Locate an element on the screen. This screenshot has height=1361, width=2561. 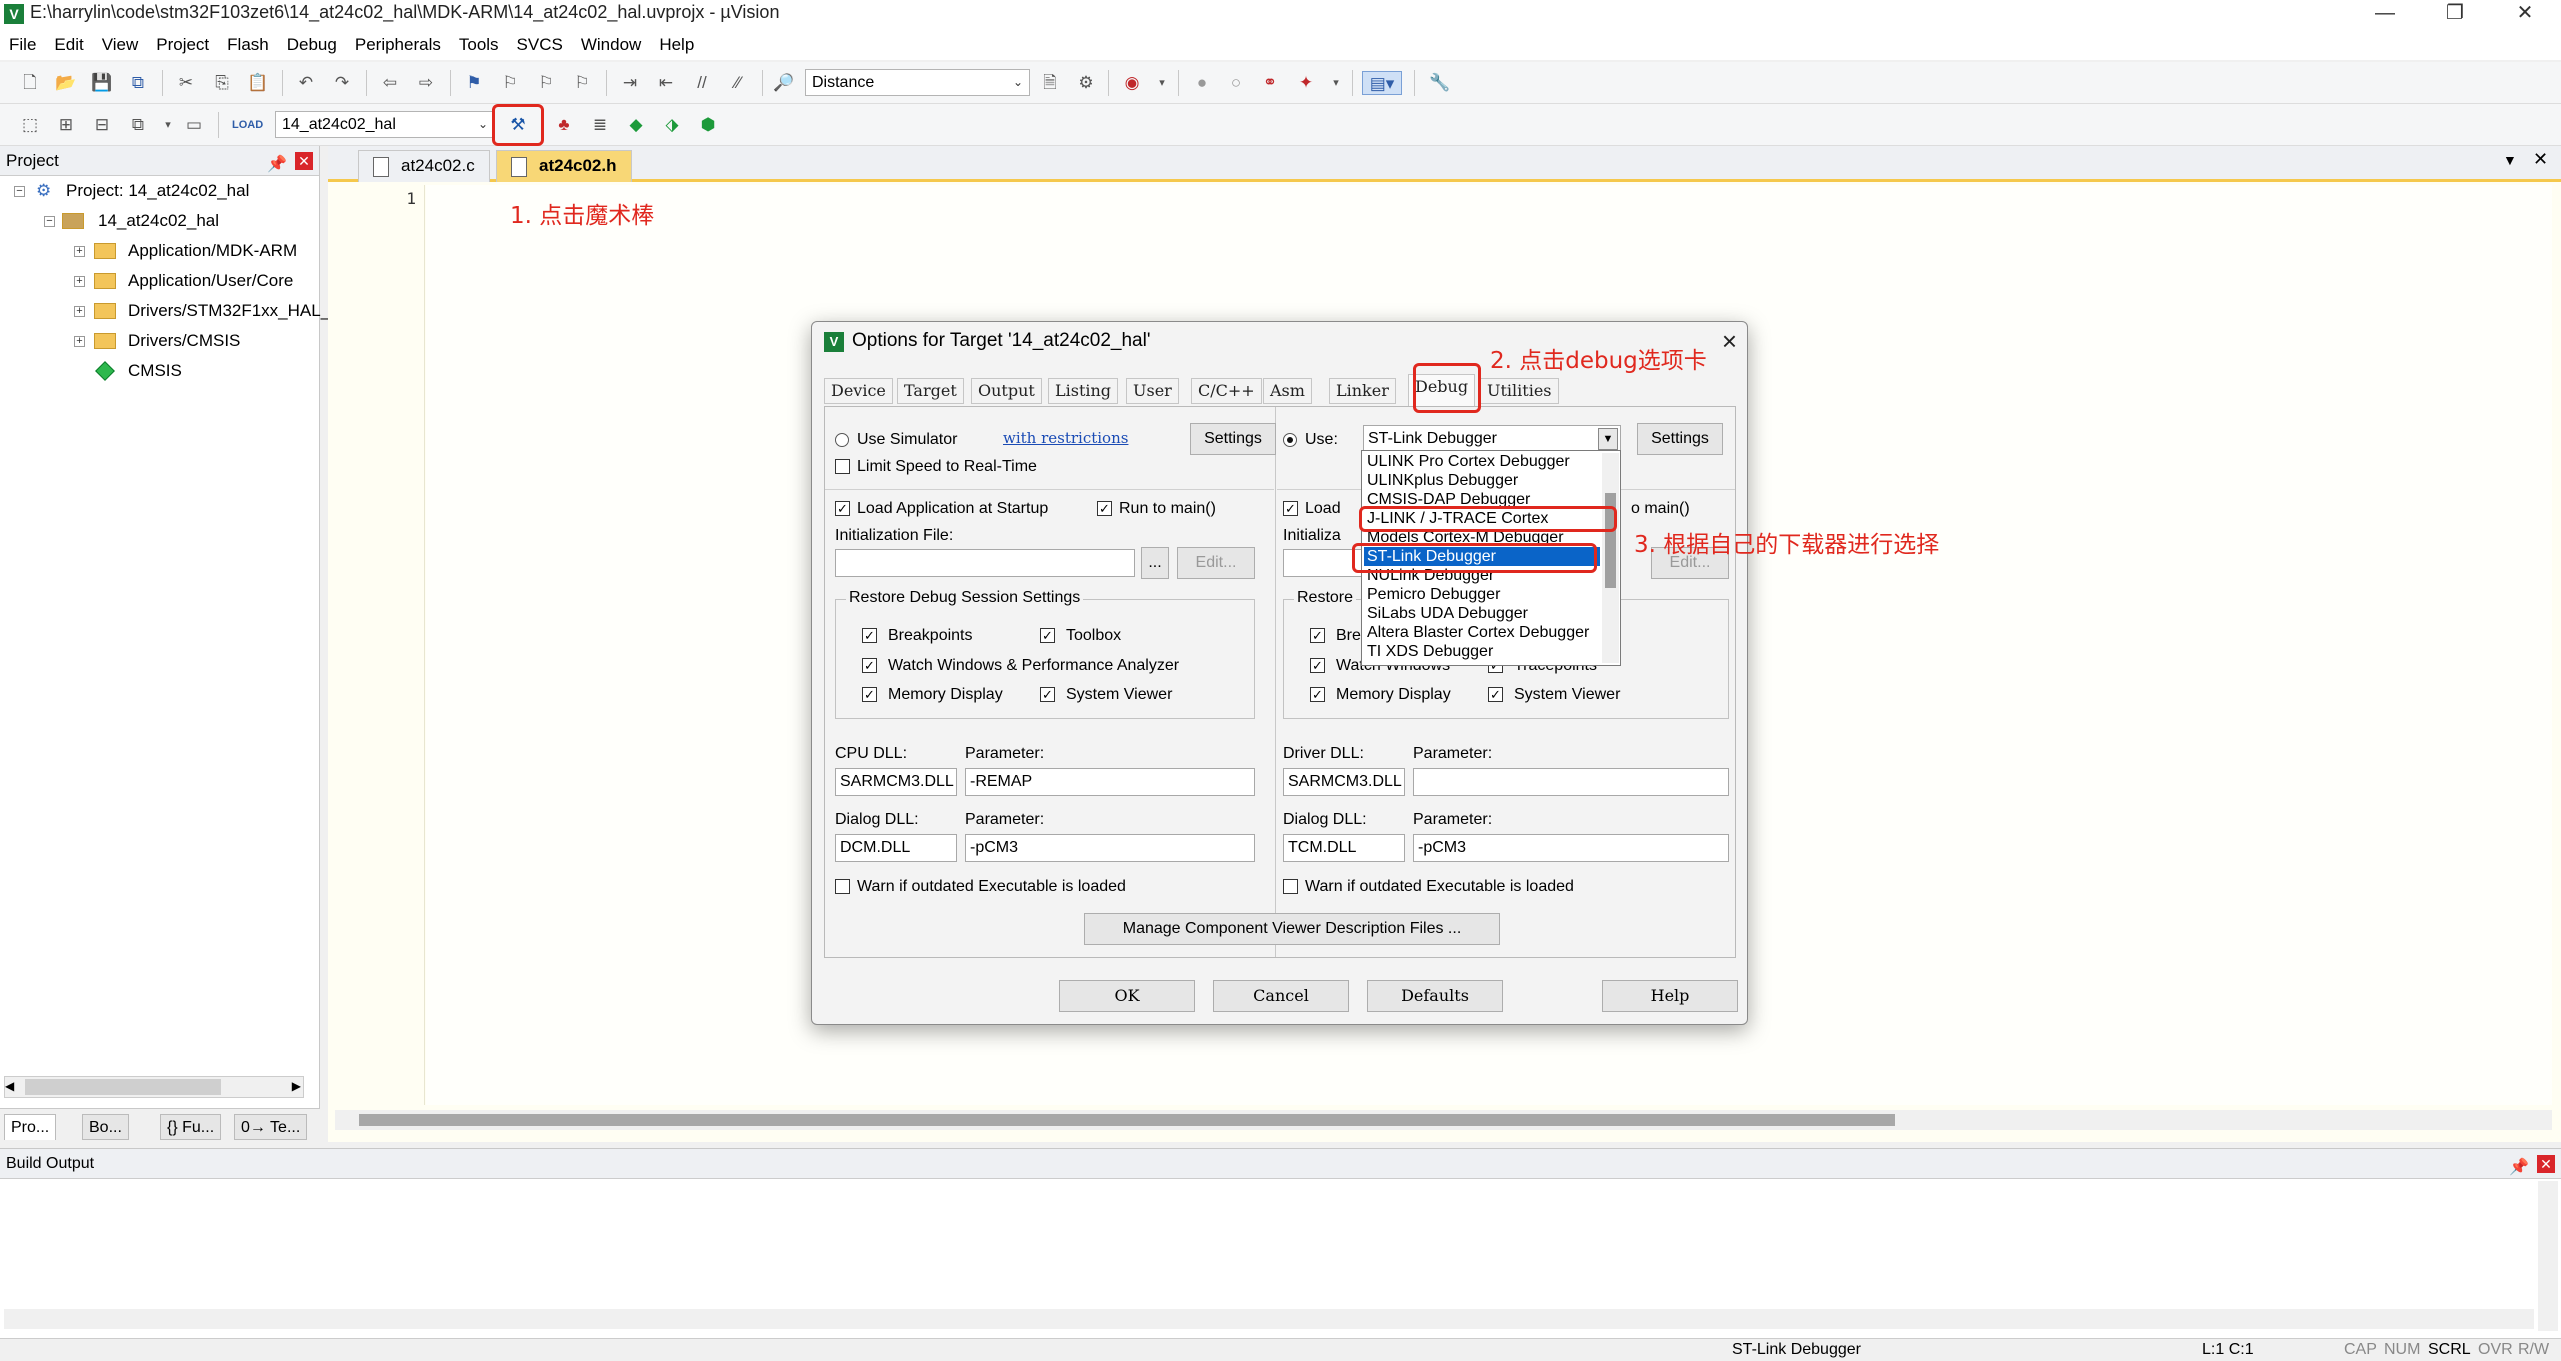
watch-windows-checkbox: ✓ is located at coordinates (869, 665).